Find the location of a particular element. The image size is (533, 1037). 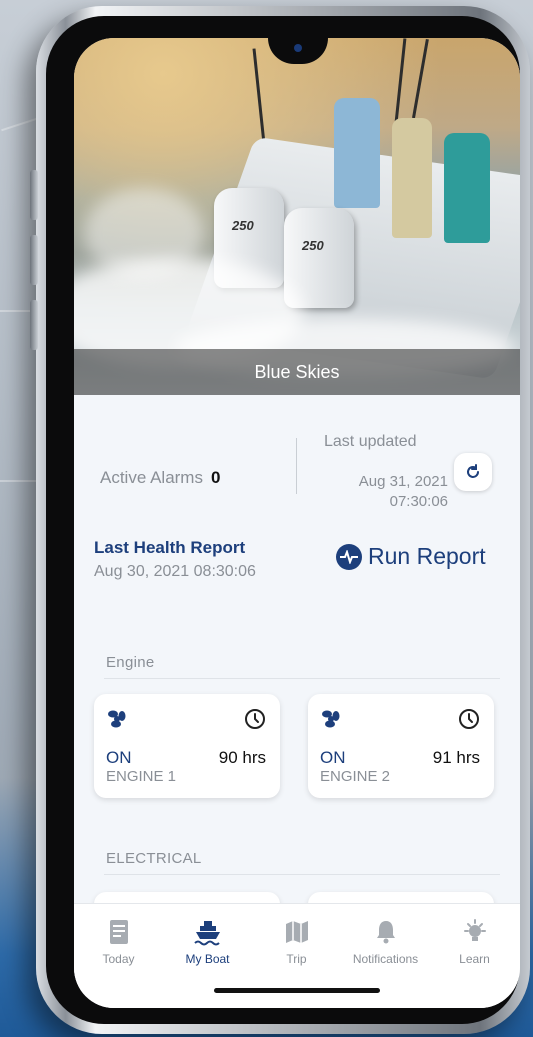

boat-name: Blue Skies is located at coordinates (297, 371).